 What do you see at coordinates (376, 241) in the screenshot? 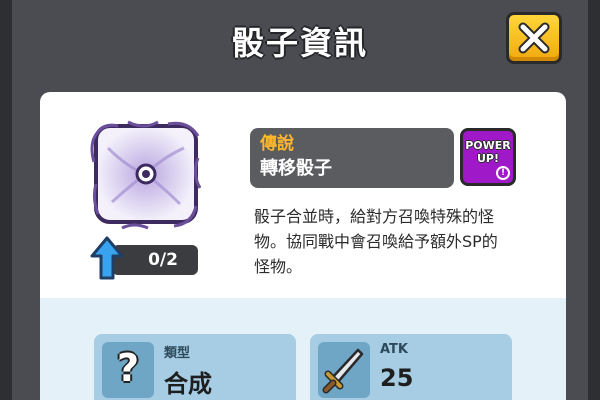
I see `dice-description: 骰子合並時，給對方召喚特殊的怪 物。協同戰中會召喚給予額外SP的 怪物。` at bounding box center [376, 241].